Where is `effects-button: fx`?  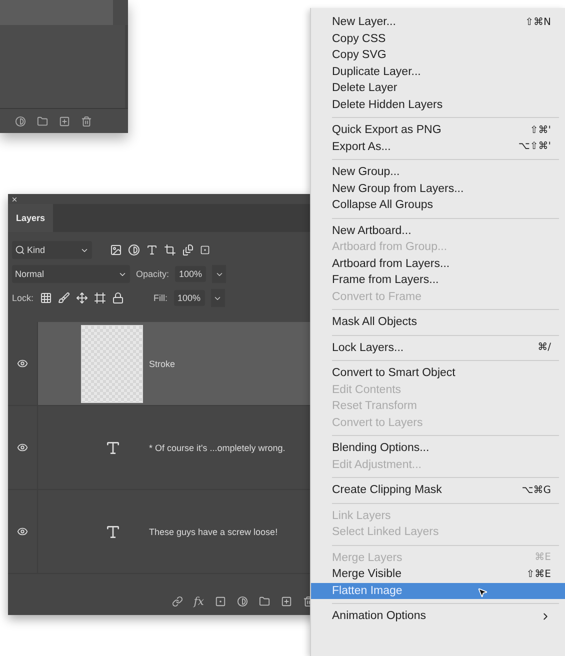
effects-button: fx is located at coordinates (199, 601).